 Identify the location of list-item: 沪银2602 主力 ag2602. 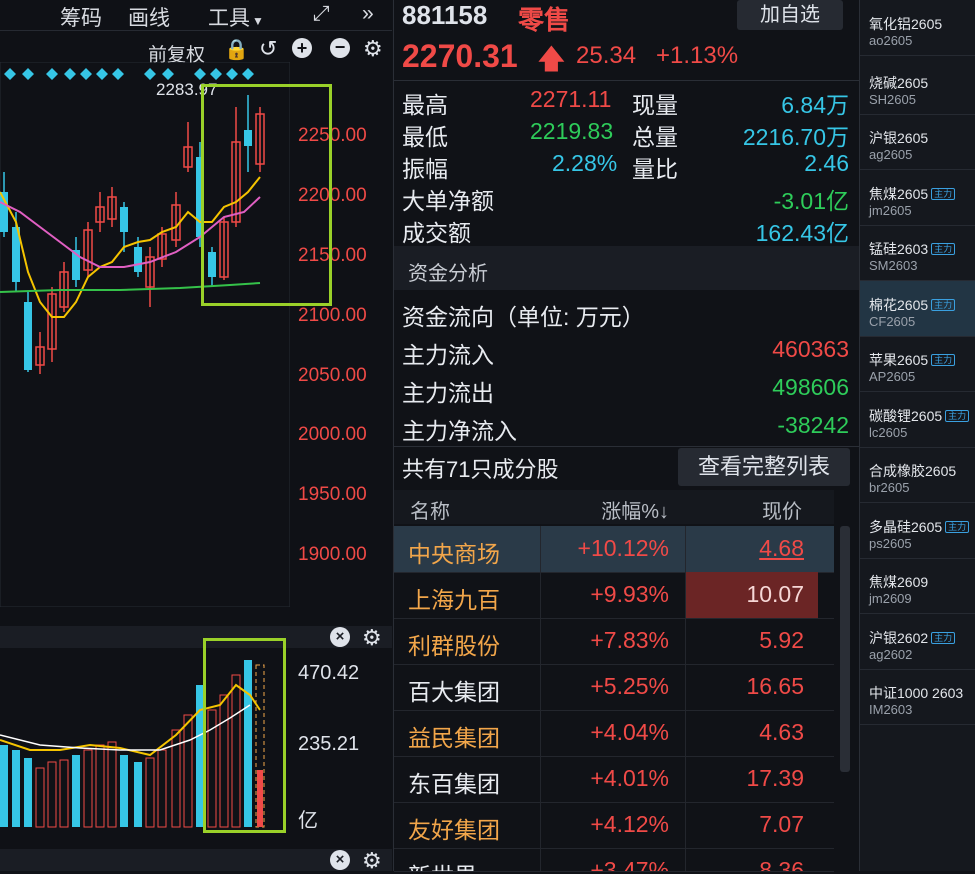
(917, 642).